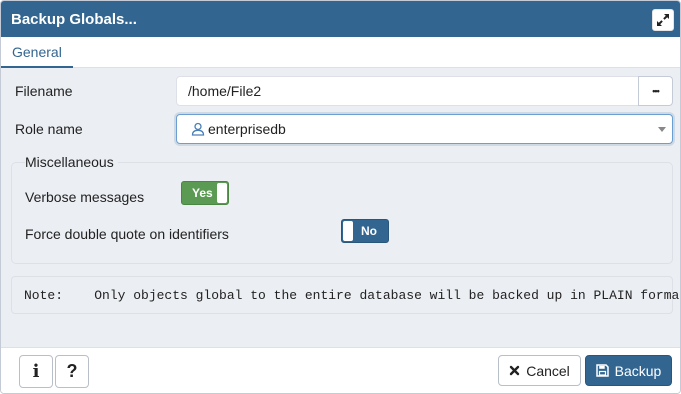 The height and width of the screenshot is (394, 681). Describe the element at coordinates (198, 129) in the screenshot. I see `user-icon` at that location.